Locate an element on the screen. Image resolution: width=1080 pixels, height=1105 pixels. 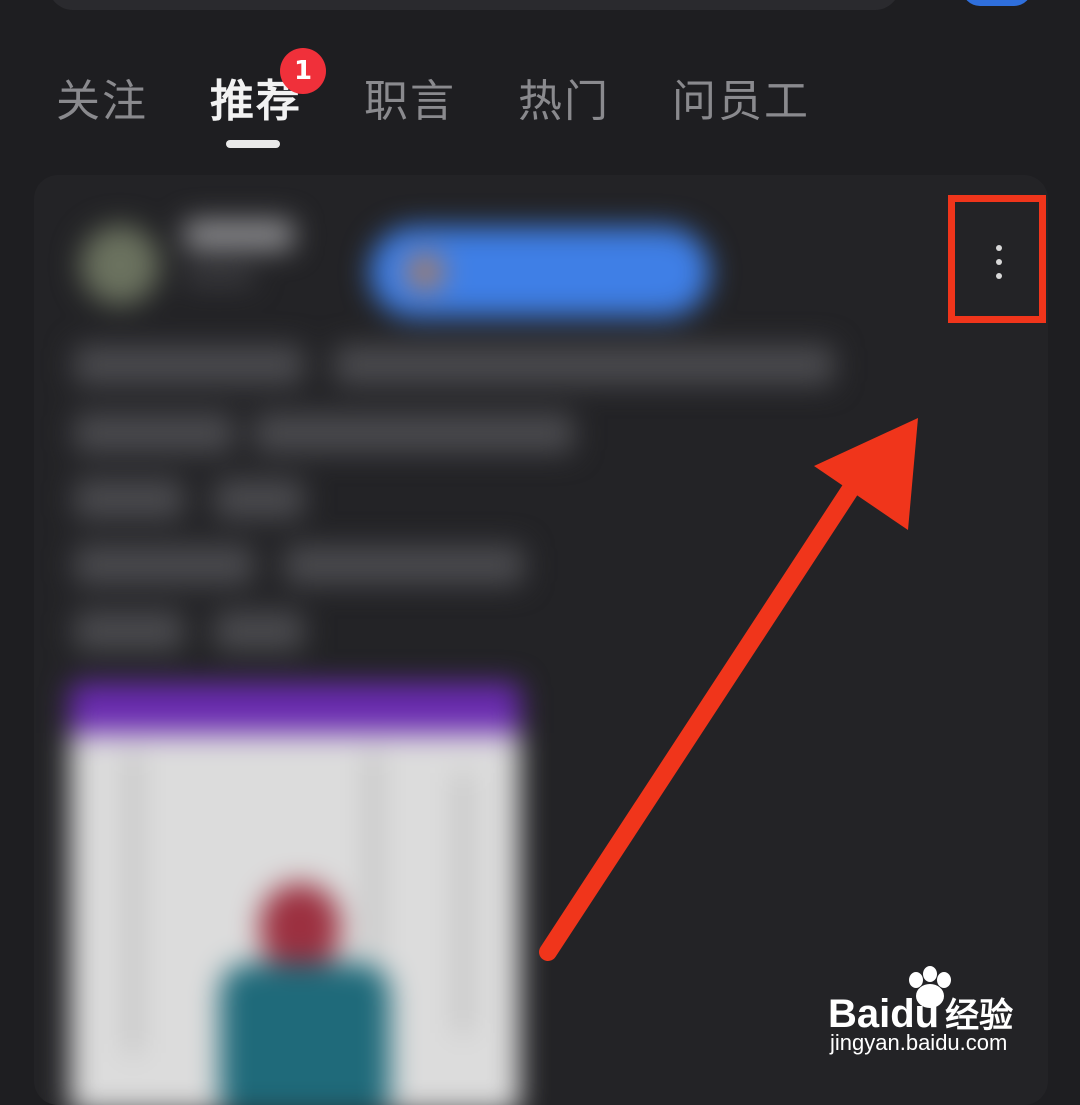
avatar is located at coordinates (120, 265).